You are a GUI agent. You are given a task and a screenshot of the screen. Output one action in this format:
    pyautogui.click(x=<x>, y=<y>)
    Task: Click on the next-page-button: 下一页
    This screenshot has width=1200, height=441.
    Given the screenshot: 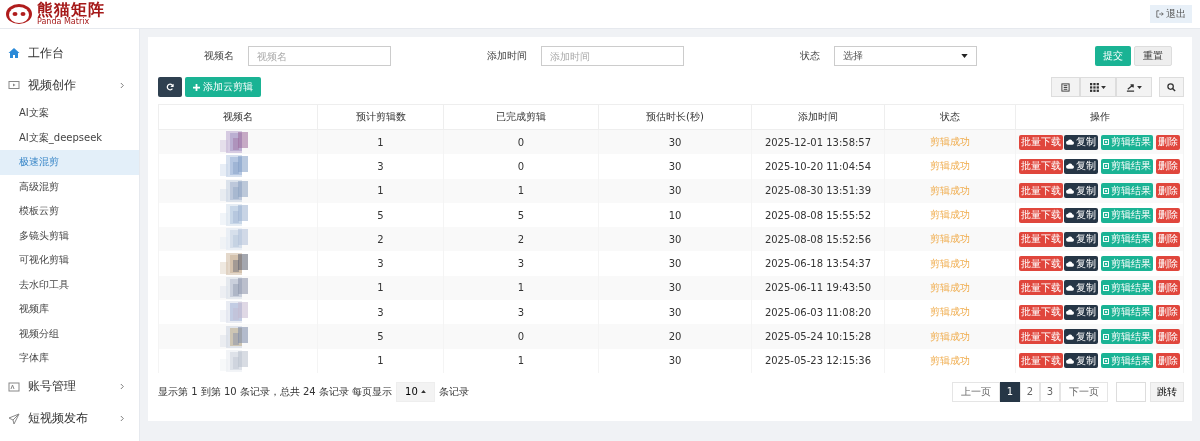 What is the action you would take?
    pyautogui.click(x=1084, y=391)
    